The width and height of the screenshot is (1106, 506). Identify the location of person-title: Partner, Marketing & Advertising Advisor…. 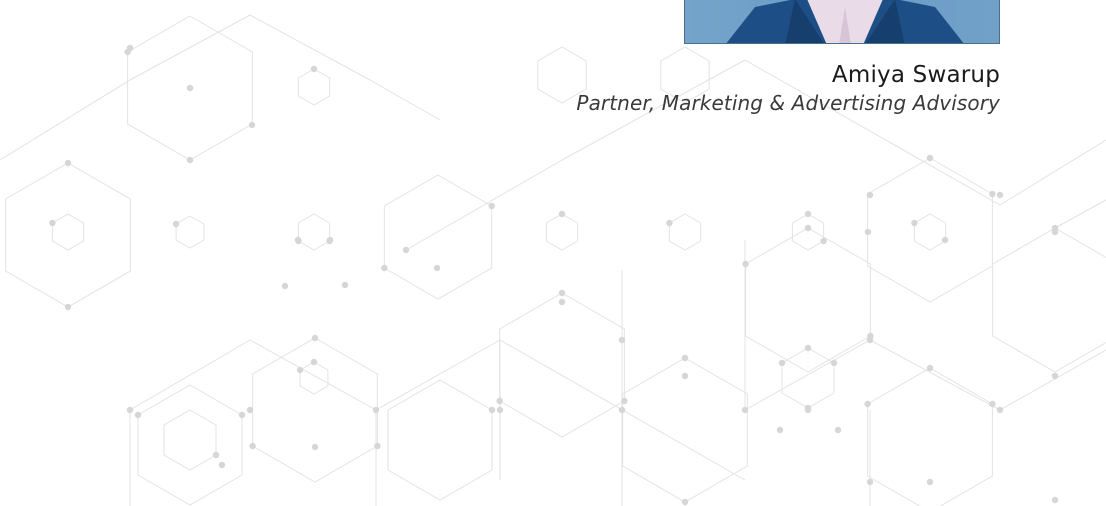
(788, 103).